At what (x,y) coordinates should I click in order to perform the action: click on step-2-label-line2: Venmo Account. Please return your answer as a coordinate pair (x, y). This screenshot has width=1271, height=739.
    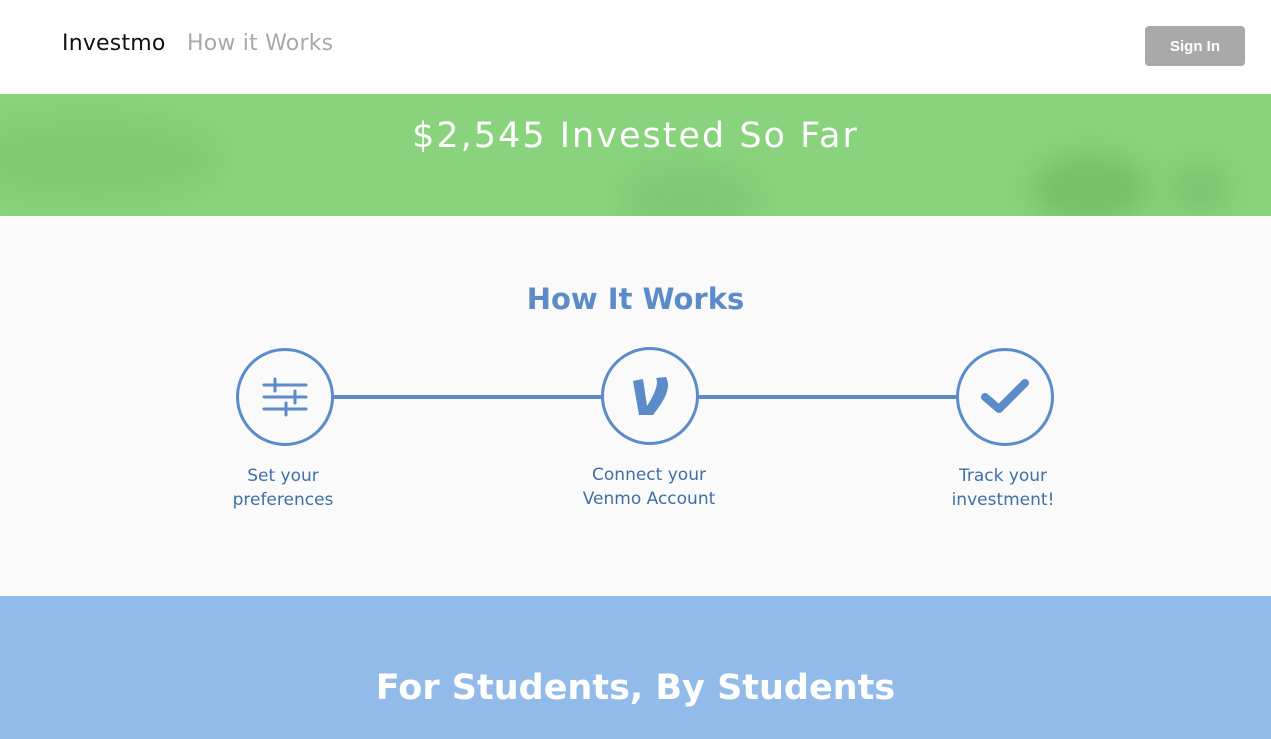
    Looking at the image, I should click on (649, 499).